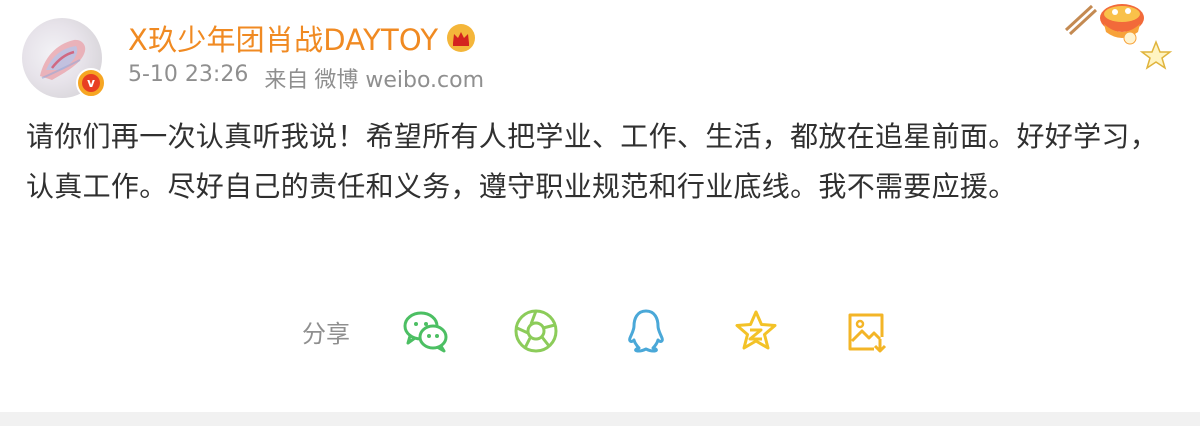 Image resolution: width=1200 pixels, height=426 pixels. I want to click on card-bottom-divider, so click(600, 419).